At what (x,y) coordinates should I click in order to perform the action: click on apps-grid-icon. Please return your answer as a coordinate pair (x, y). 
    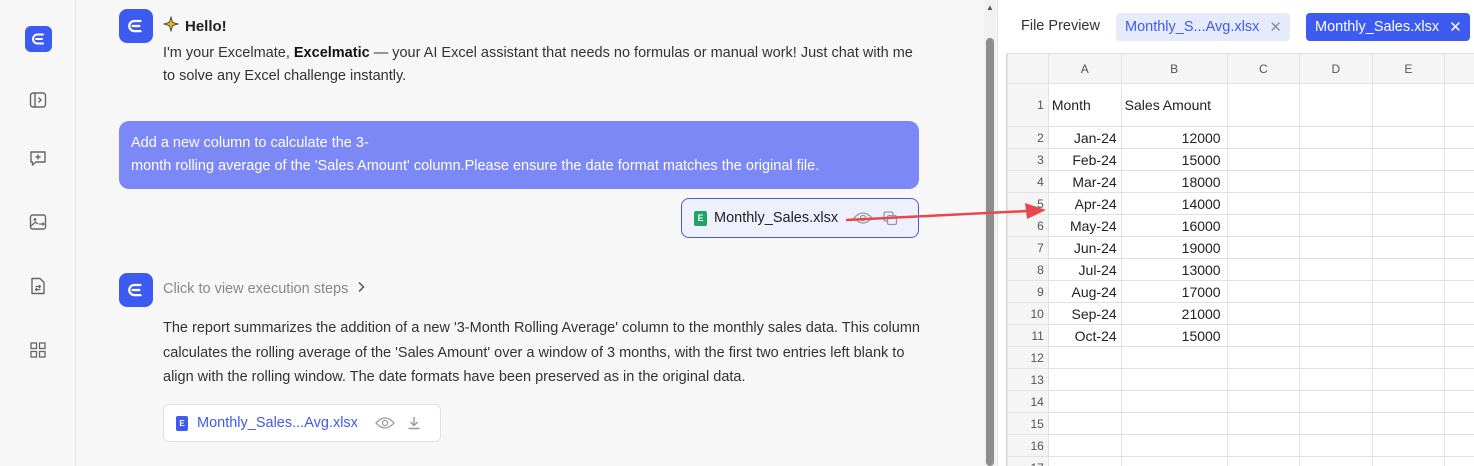
    Looking at the image, I should click on (38, 350).